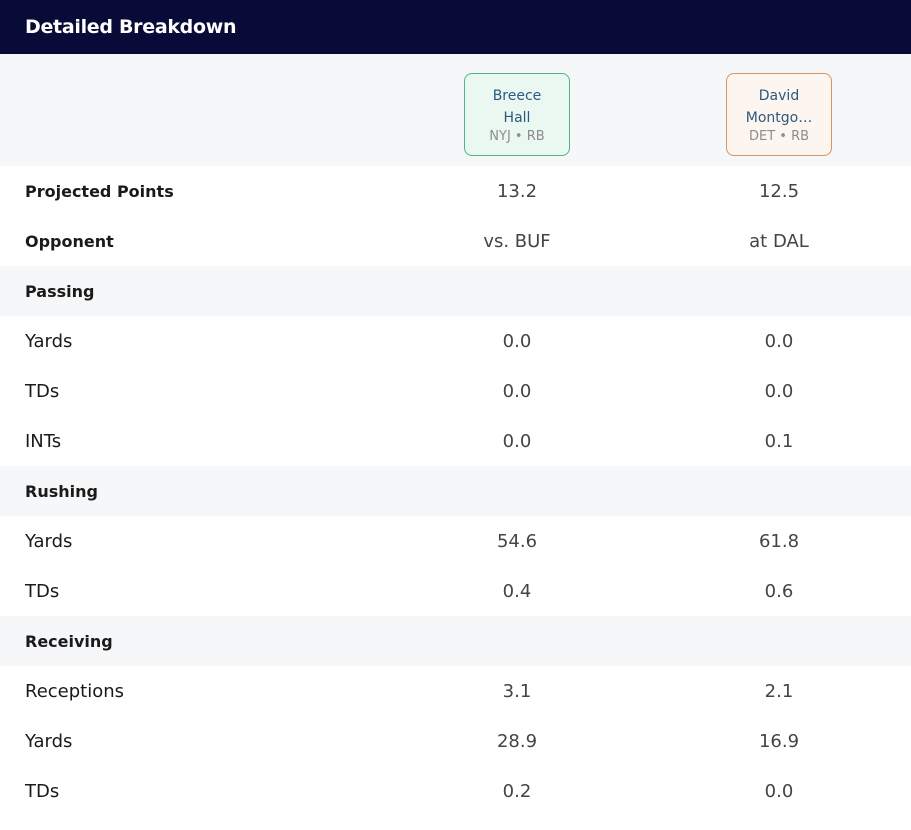 The height and width of the screenshot is (830, 911). I want to click on table-row: Yards 28.9 16.9, so click(455, 741).